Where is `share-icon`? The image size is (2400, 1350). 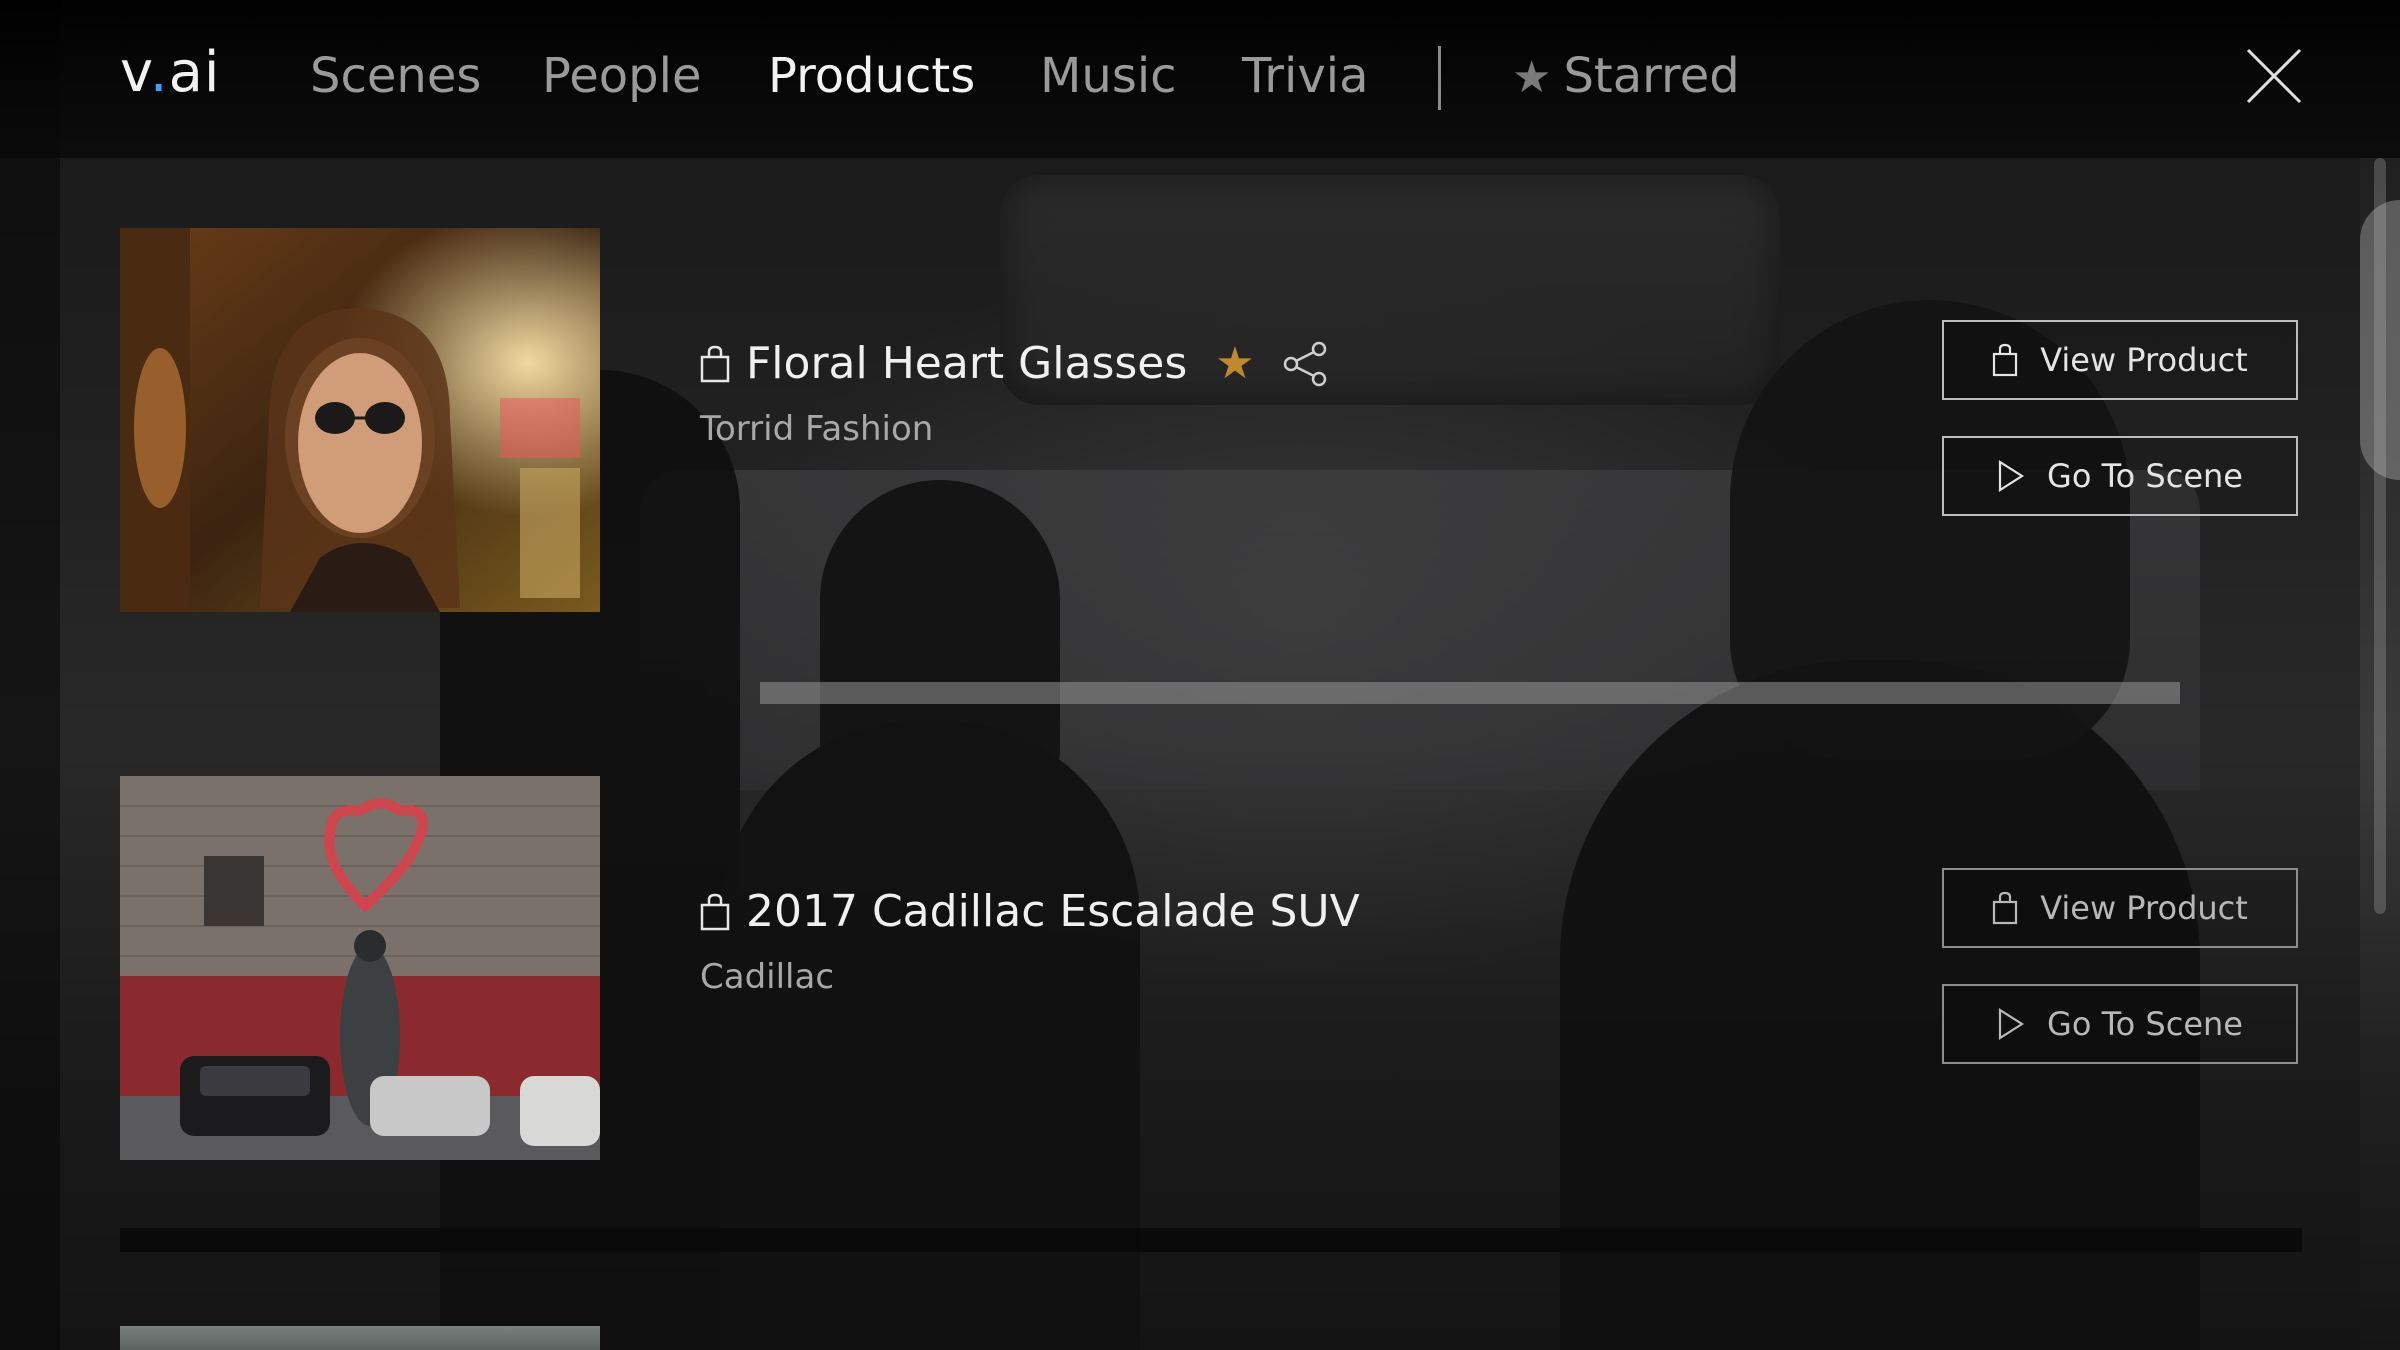 share-icon is located at coordinates (1306, 364).